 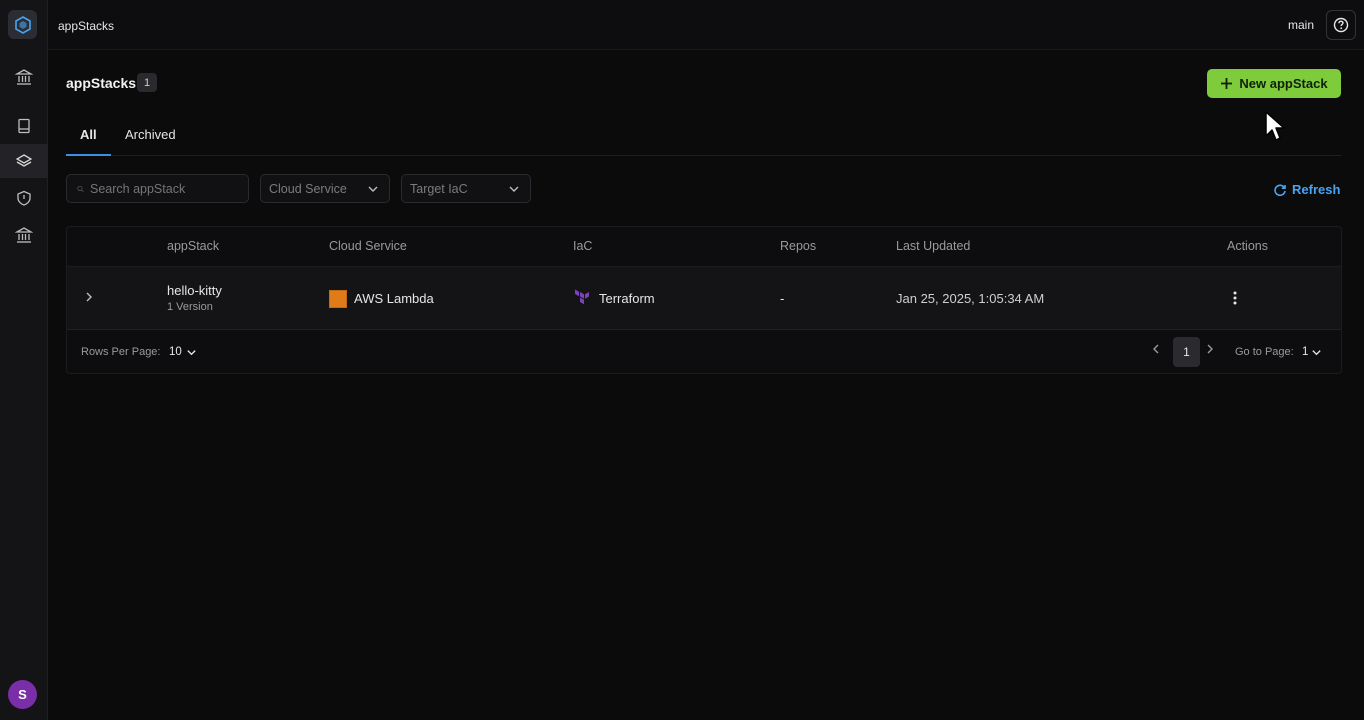 What do you see at coordinates (1227, 83) in the screenshot?
I see `plus-icon` at bounding box center [1227, 83].